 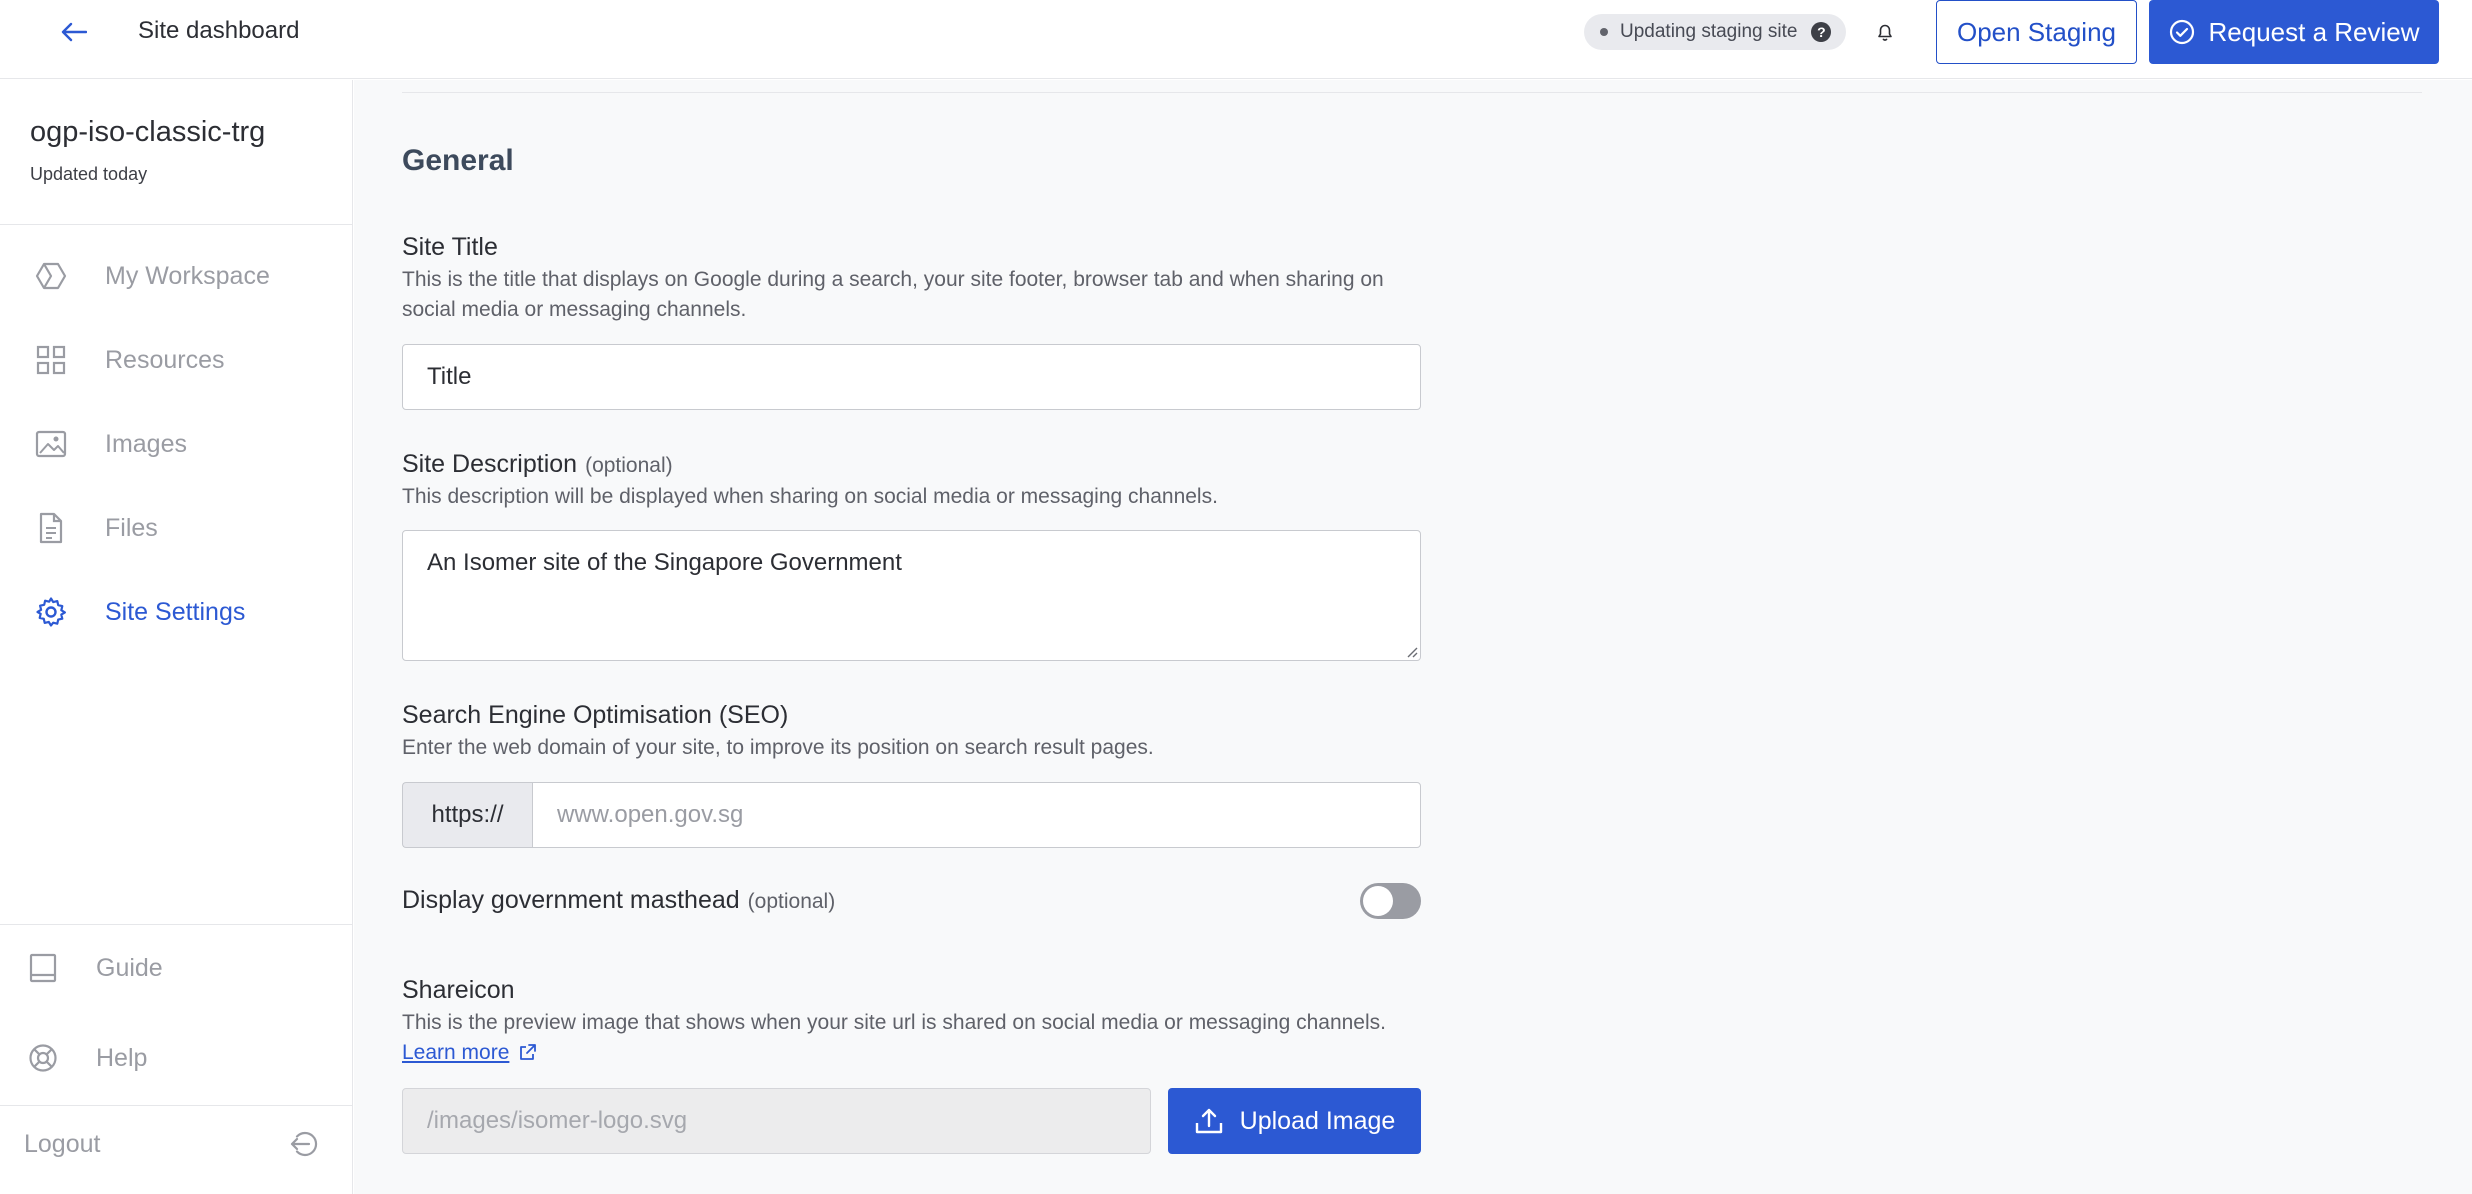 I want to click on site-name: ogp-iso-classic-trg, so click(x=148, y=132).